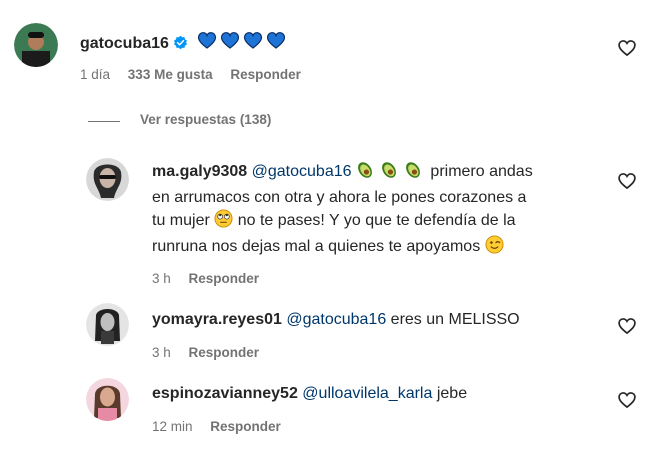 Image resolution: width=650 pixels, height=463 pixels. I want to click on main-comment-meta: 1 día 333 Me gusta Responder, so click(190, 74).